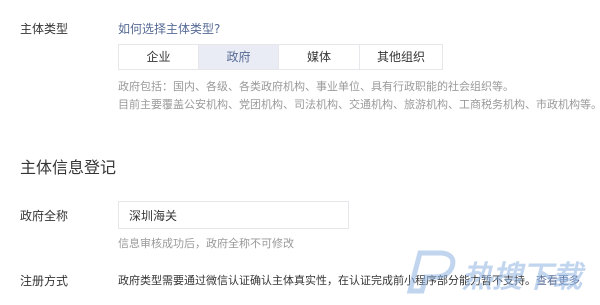 The width and height of the screenshot is (600, 305). Describe the element at coordinates (44, 281) in the screenshot. I see `registration-method-label: 注册方式` at that location.